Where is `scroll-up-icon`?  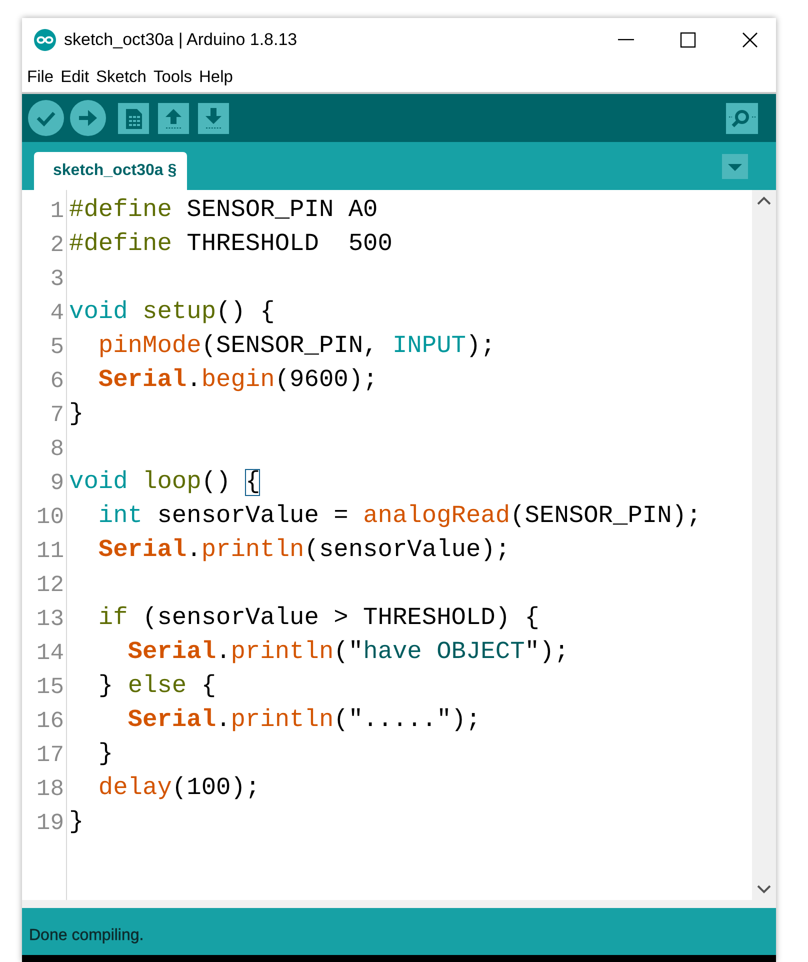
scroll-up-icon is located at coordinates (764, 201).